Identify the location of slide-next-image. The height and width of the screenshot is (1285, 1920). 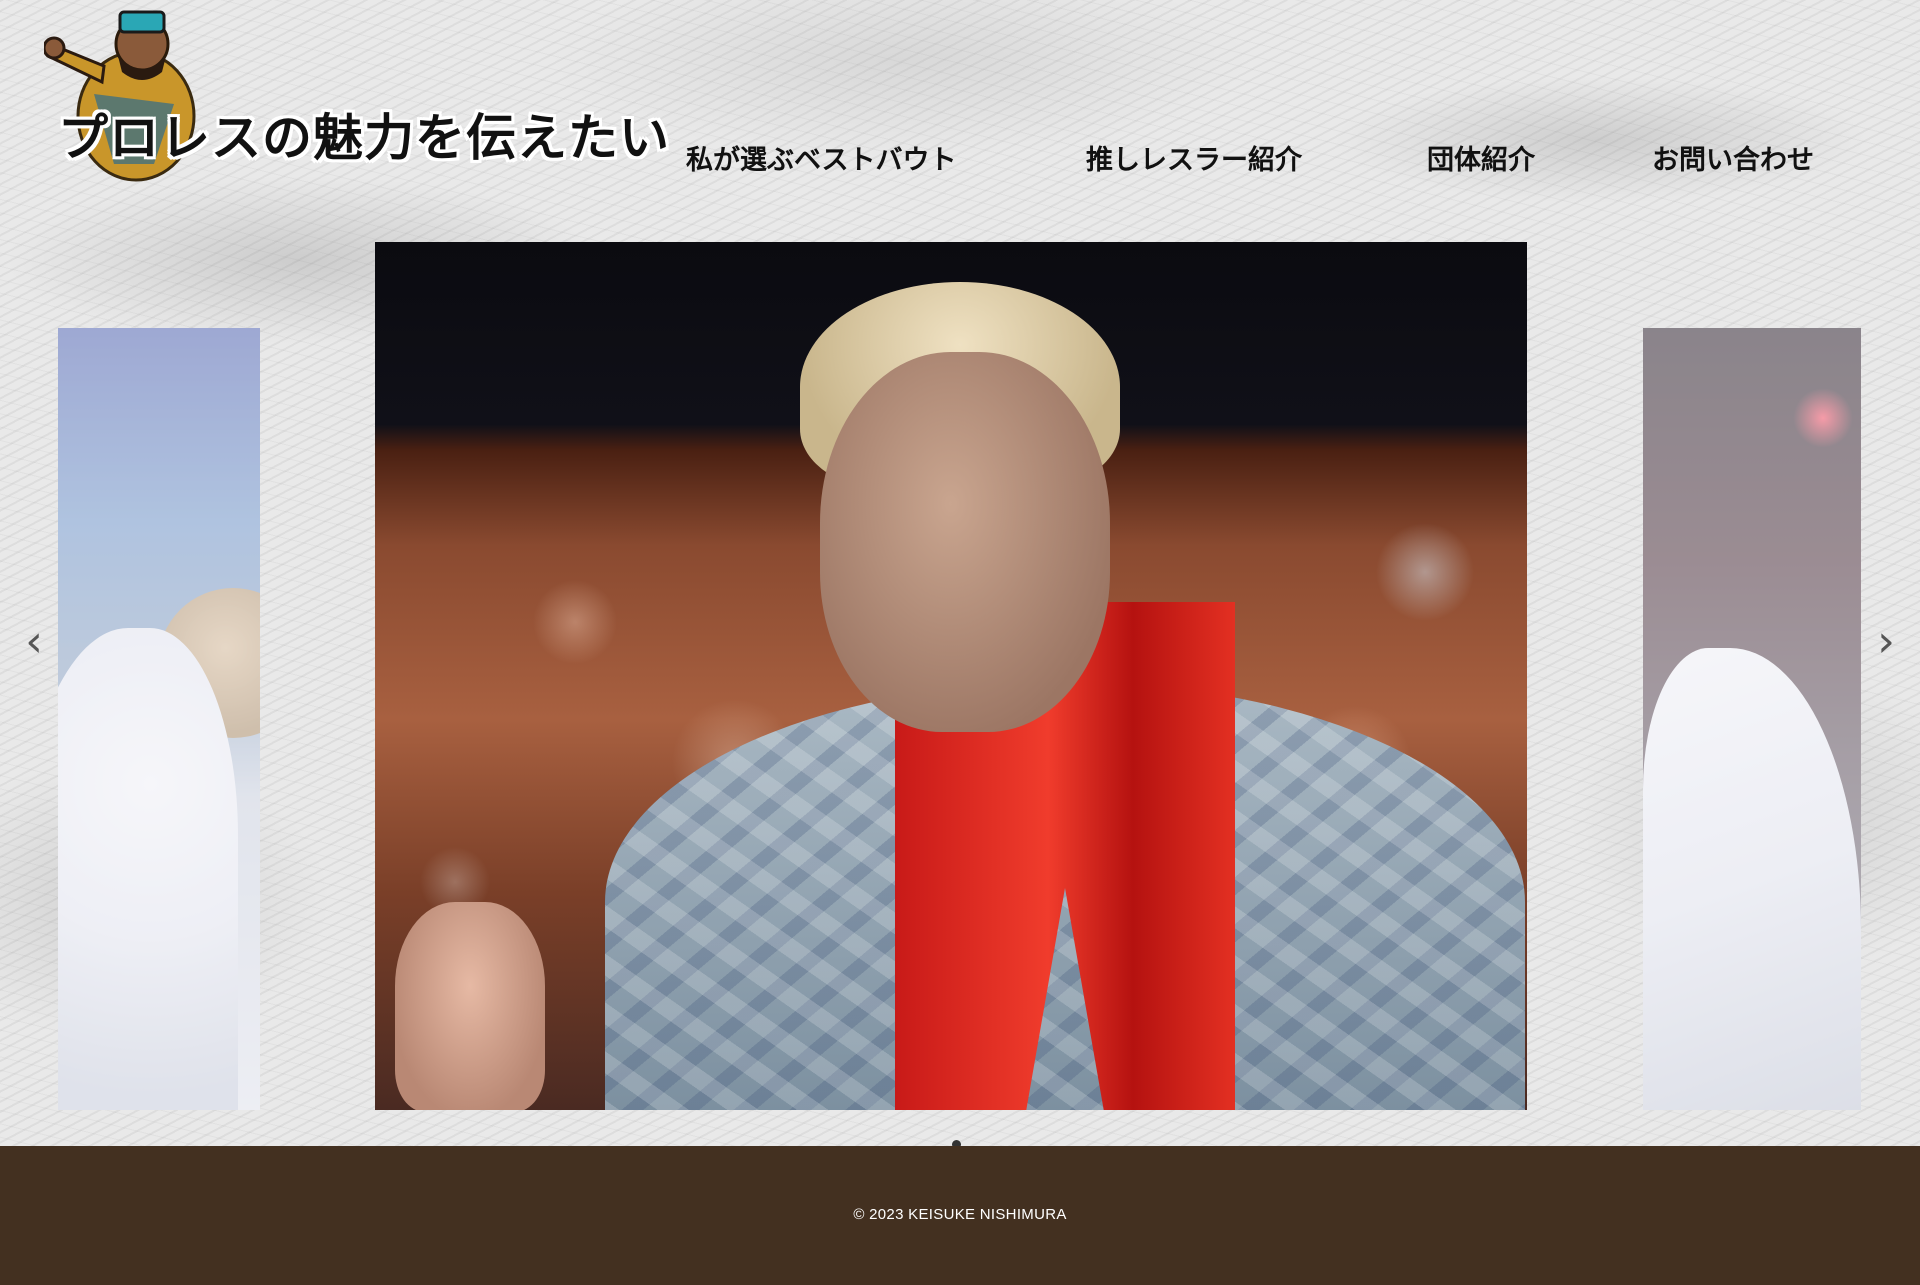
(1752, 879).